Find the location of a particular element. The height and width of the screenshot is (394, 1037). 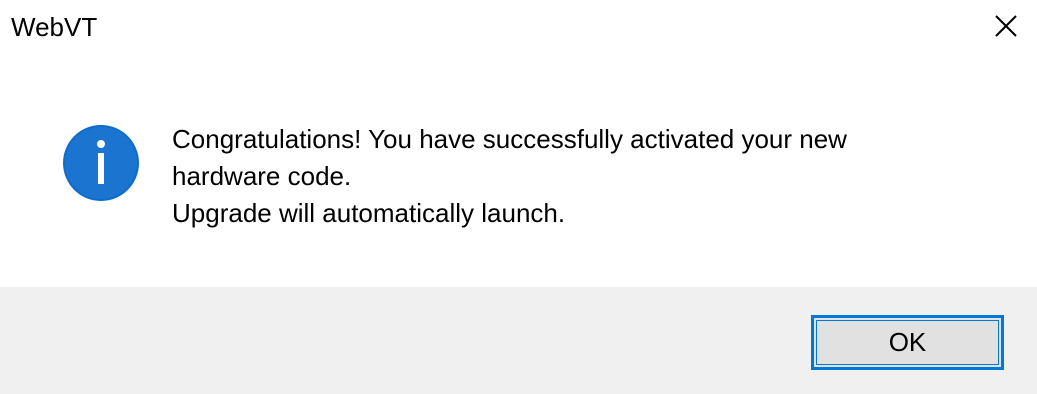

message-line: Upgrade will automatically launch. is located at coordinates (369, 213).